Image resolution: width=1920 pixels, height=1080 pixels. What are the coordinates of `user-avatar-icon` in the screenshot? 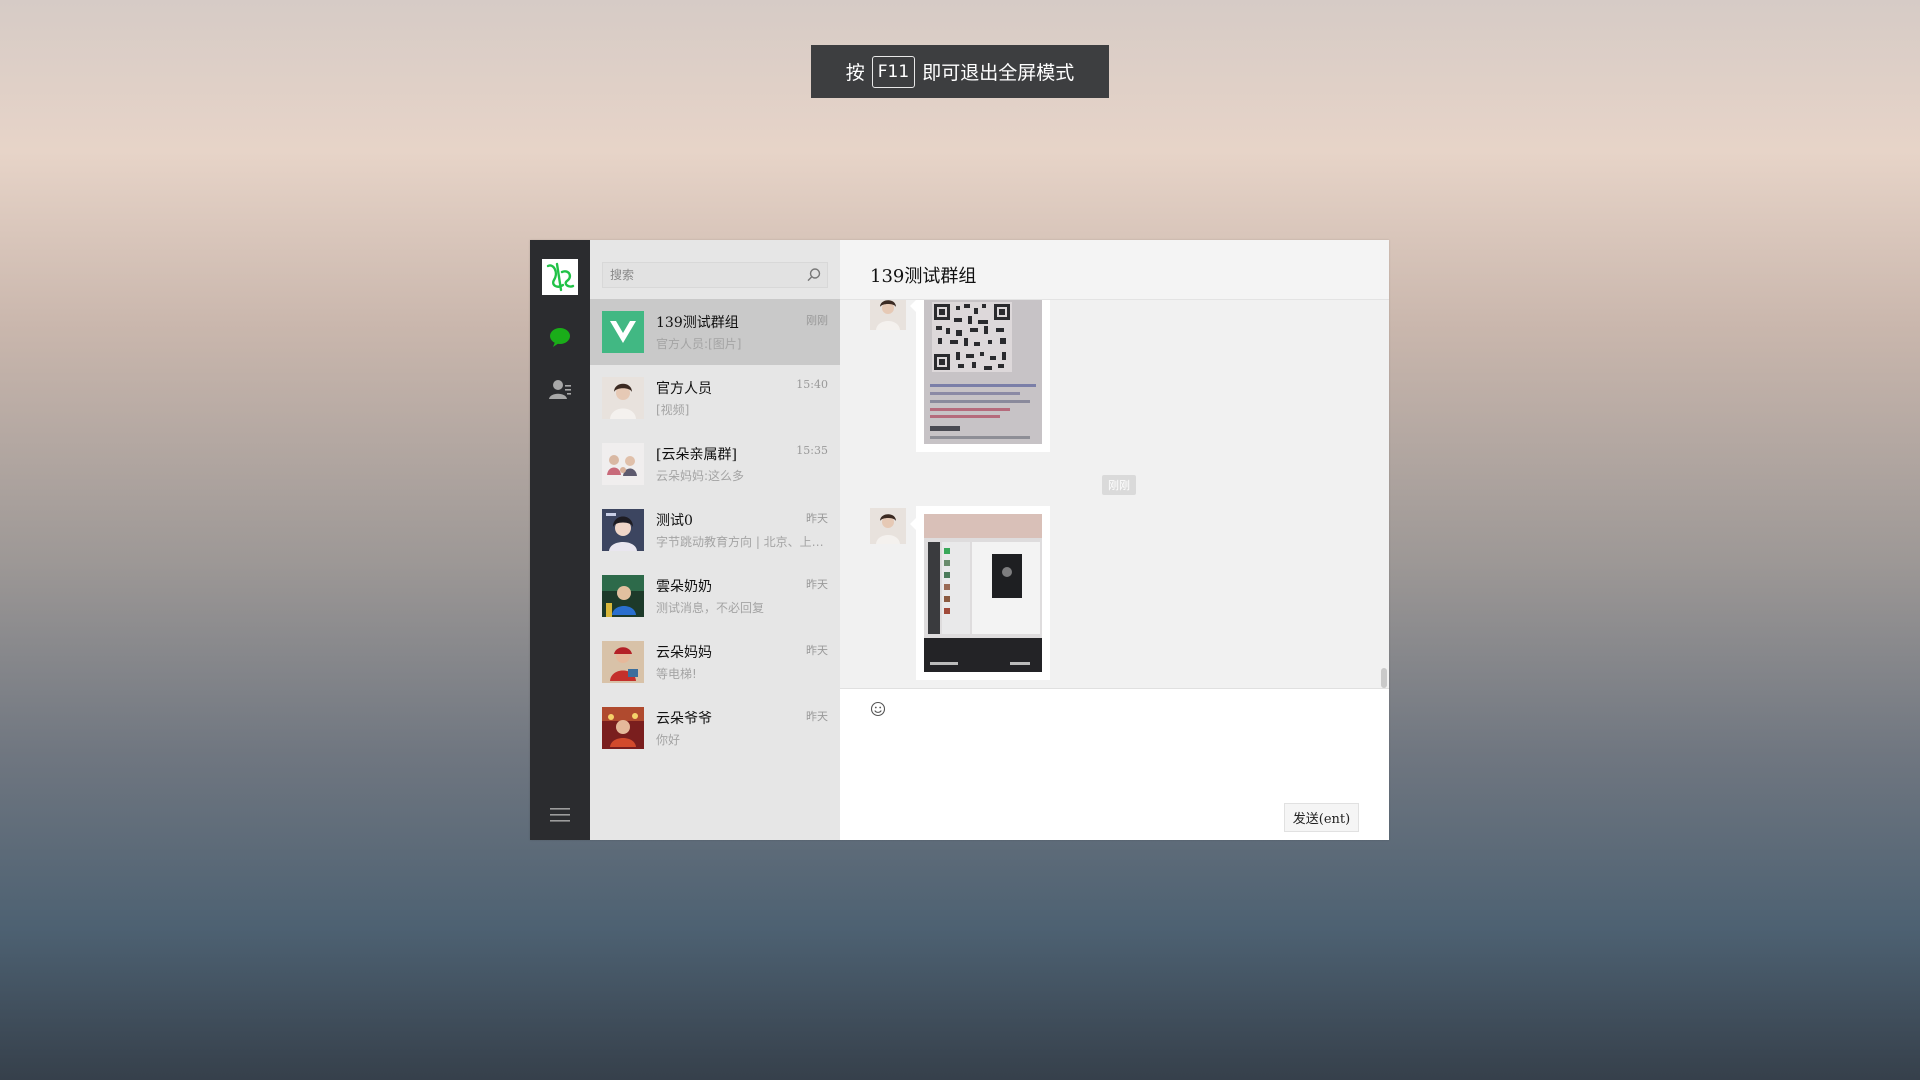 It's located at (560, 277).